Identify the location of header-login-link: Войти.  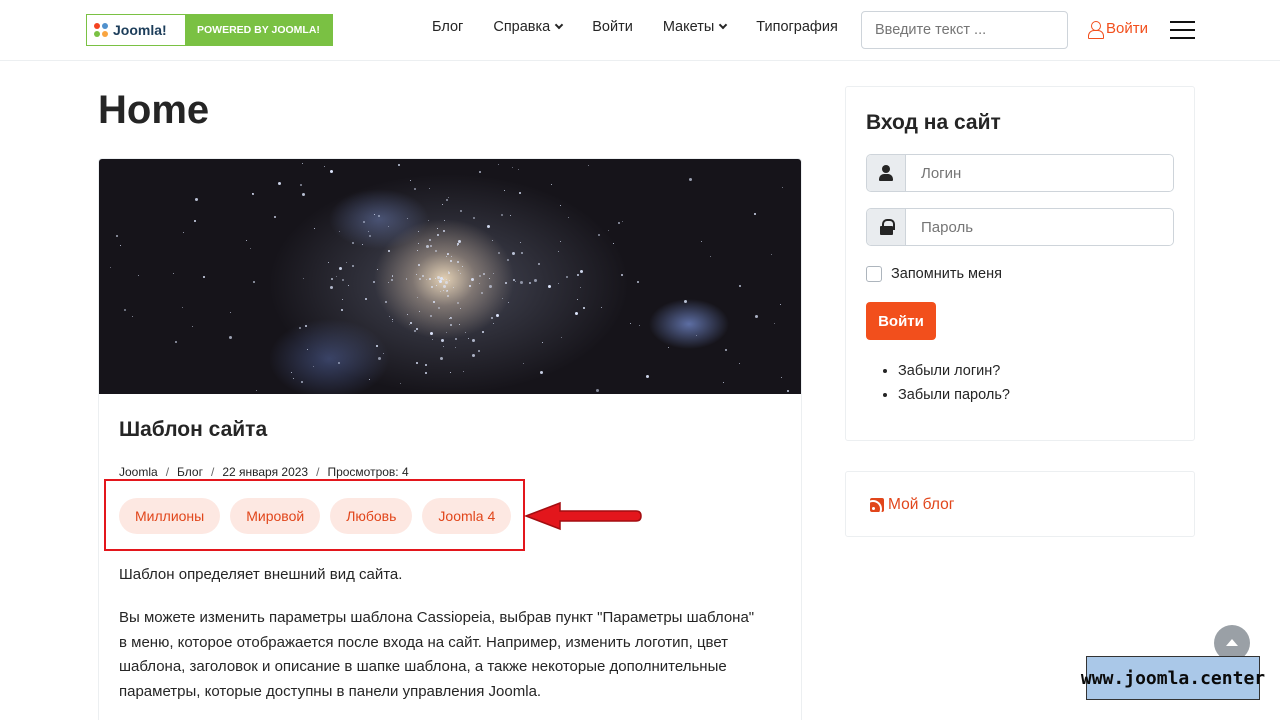
(1118, 29).